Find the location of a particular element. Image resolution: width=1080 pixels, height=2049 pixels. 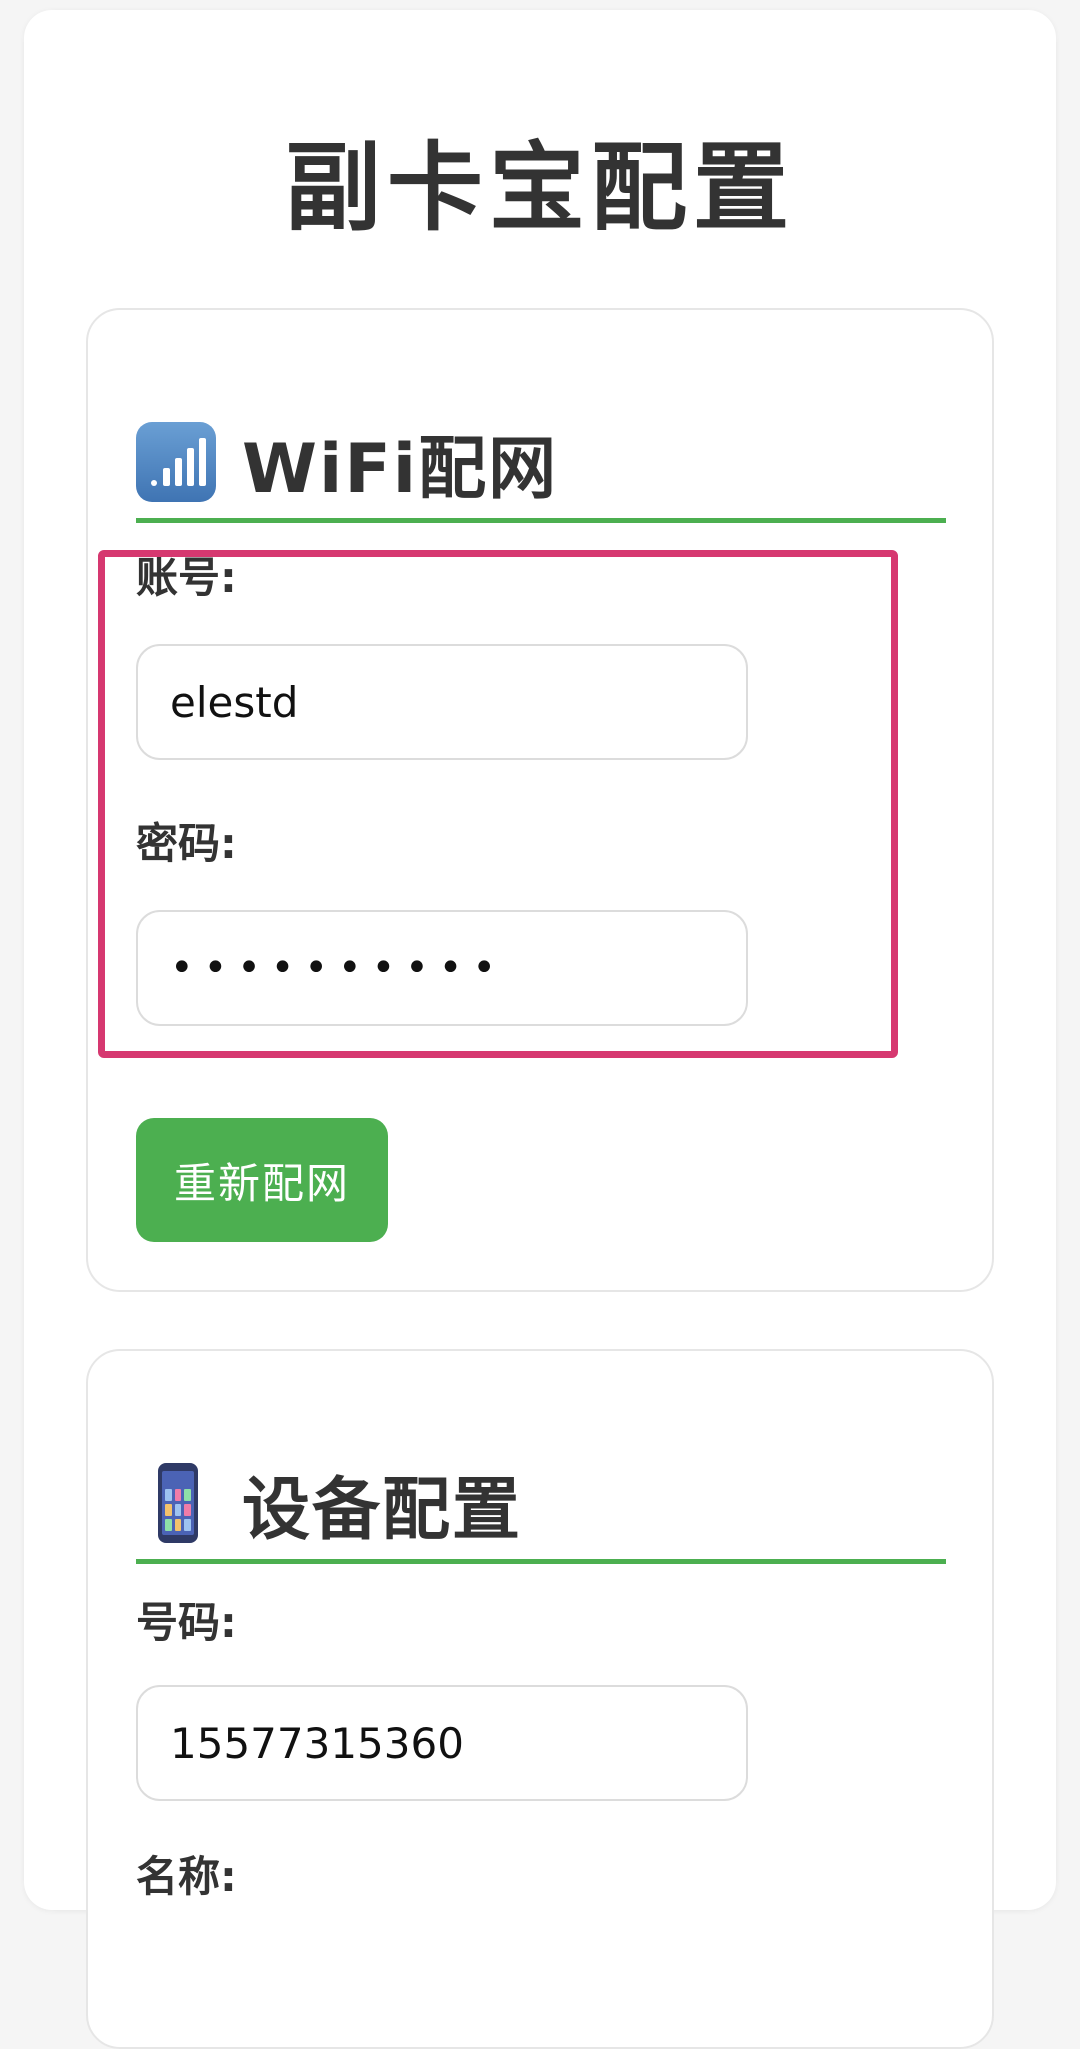

account-input is located at coordinates (442, 702).